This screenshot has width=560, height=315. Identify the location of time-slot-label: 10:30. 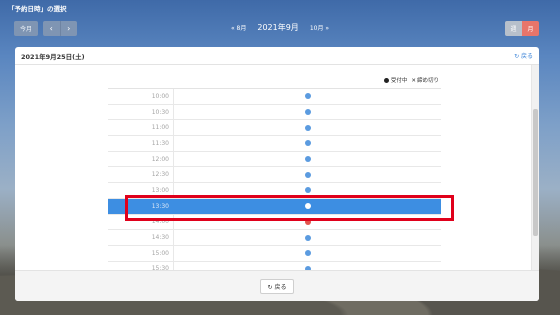
(141, 112).